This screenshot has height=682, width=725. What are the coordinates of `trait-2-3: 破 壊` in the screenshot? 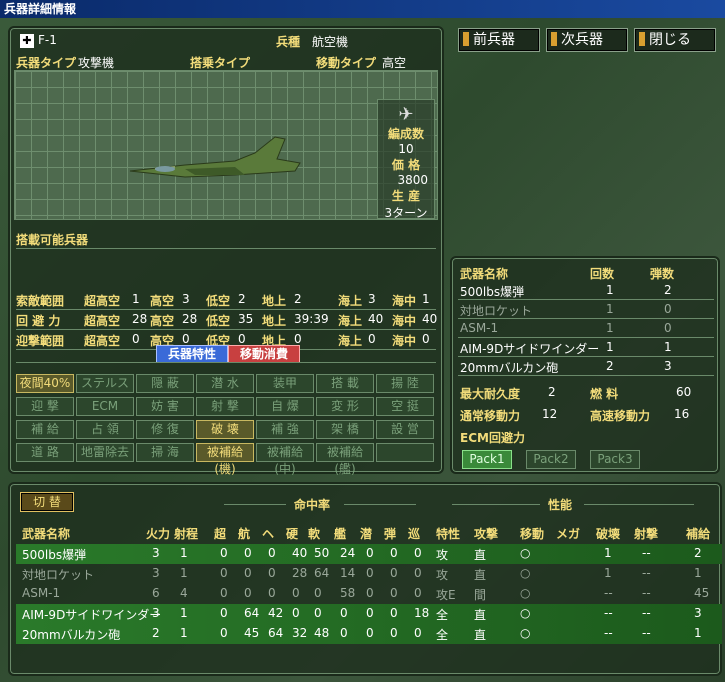 It's located at (225, 429).